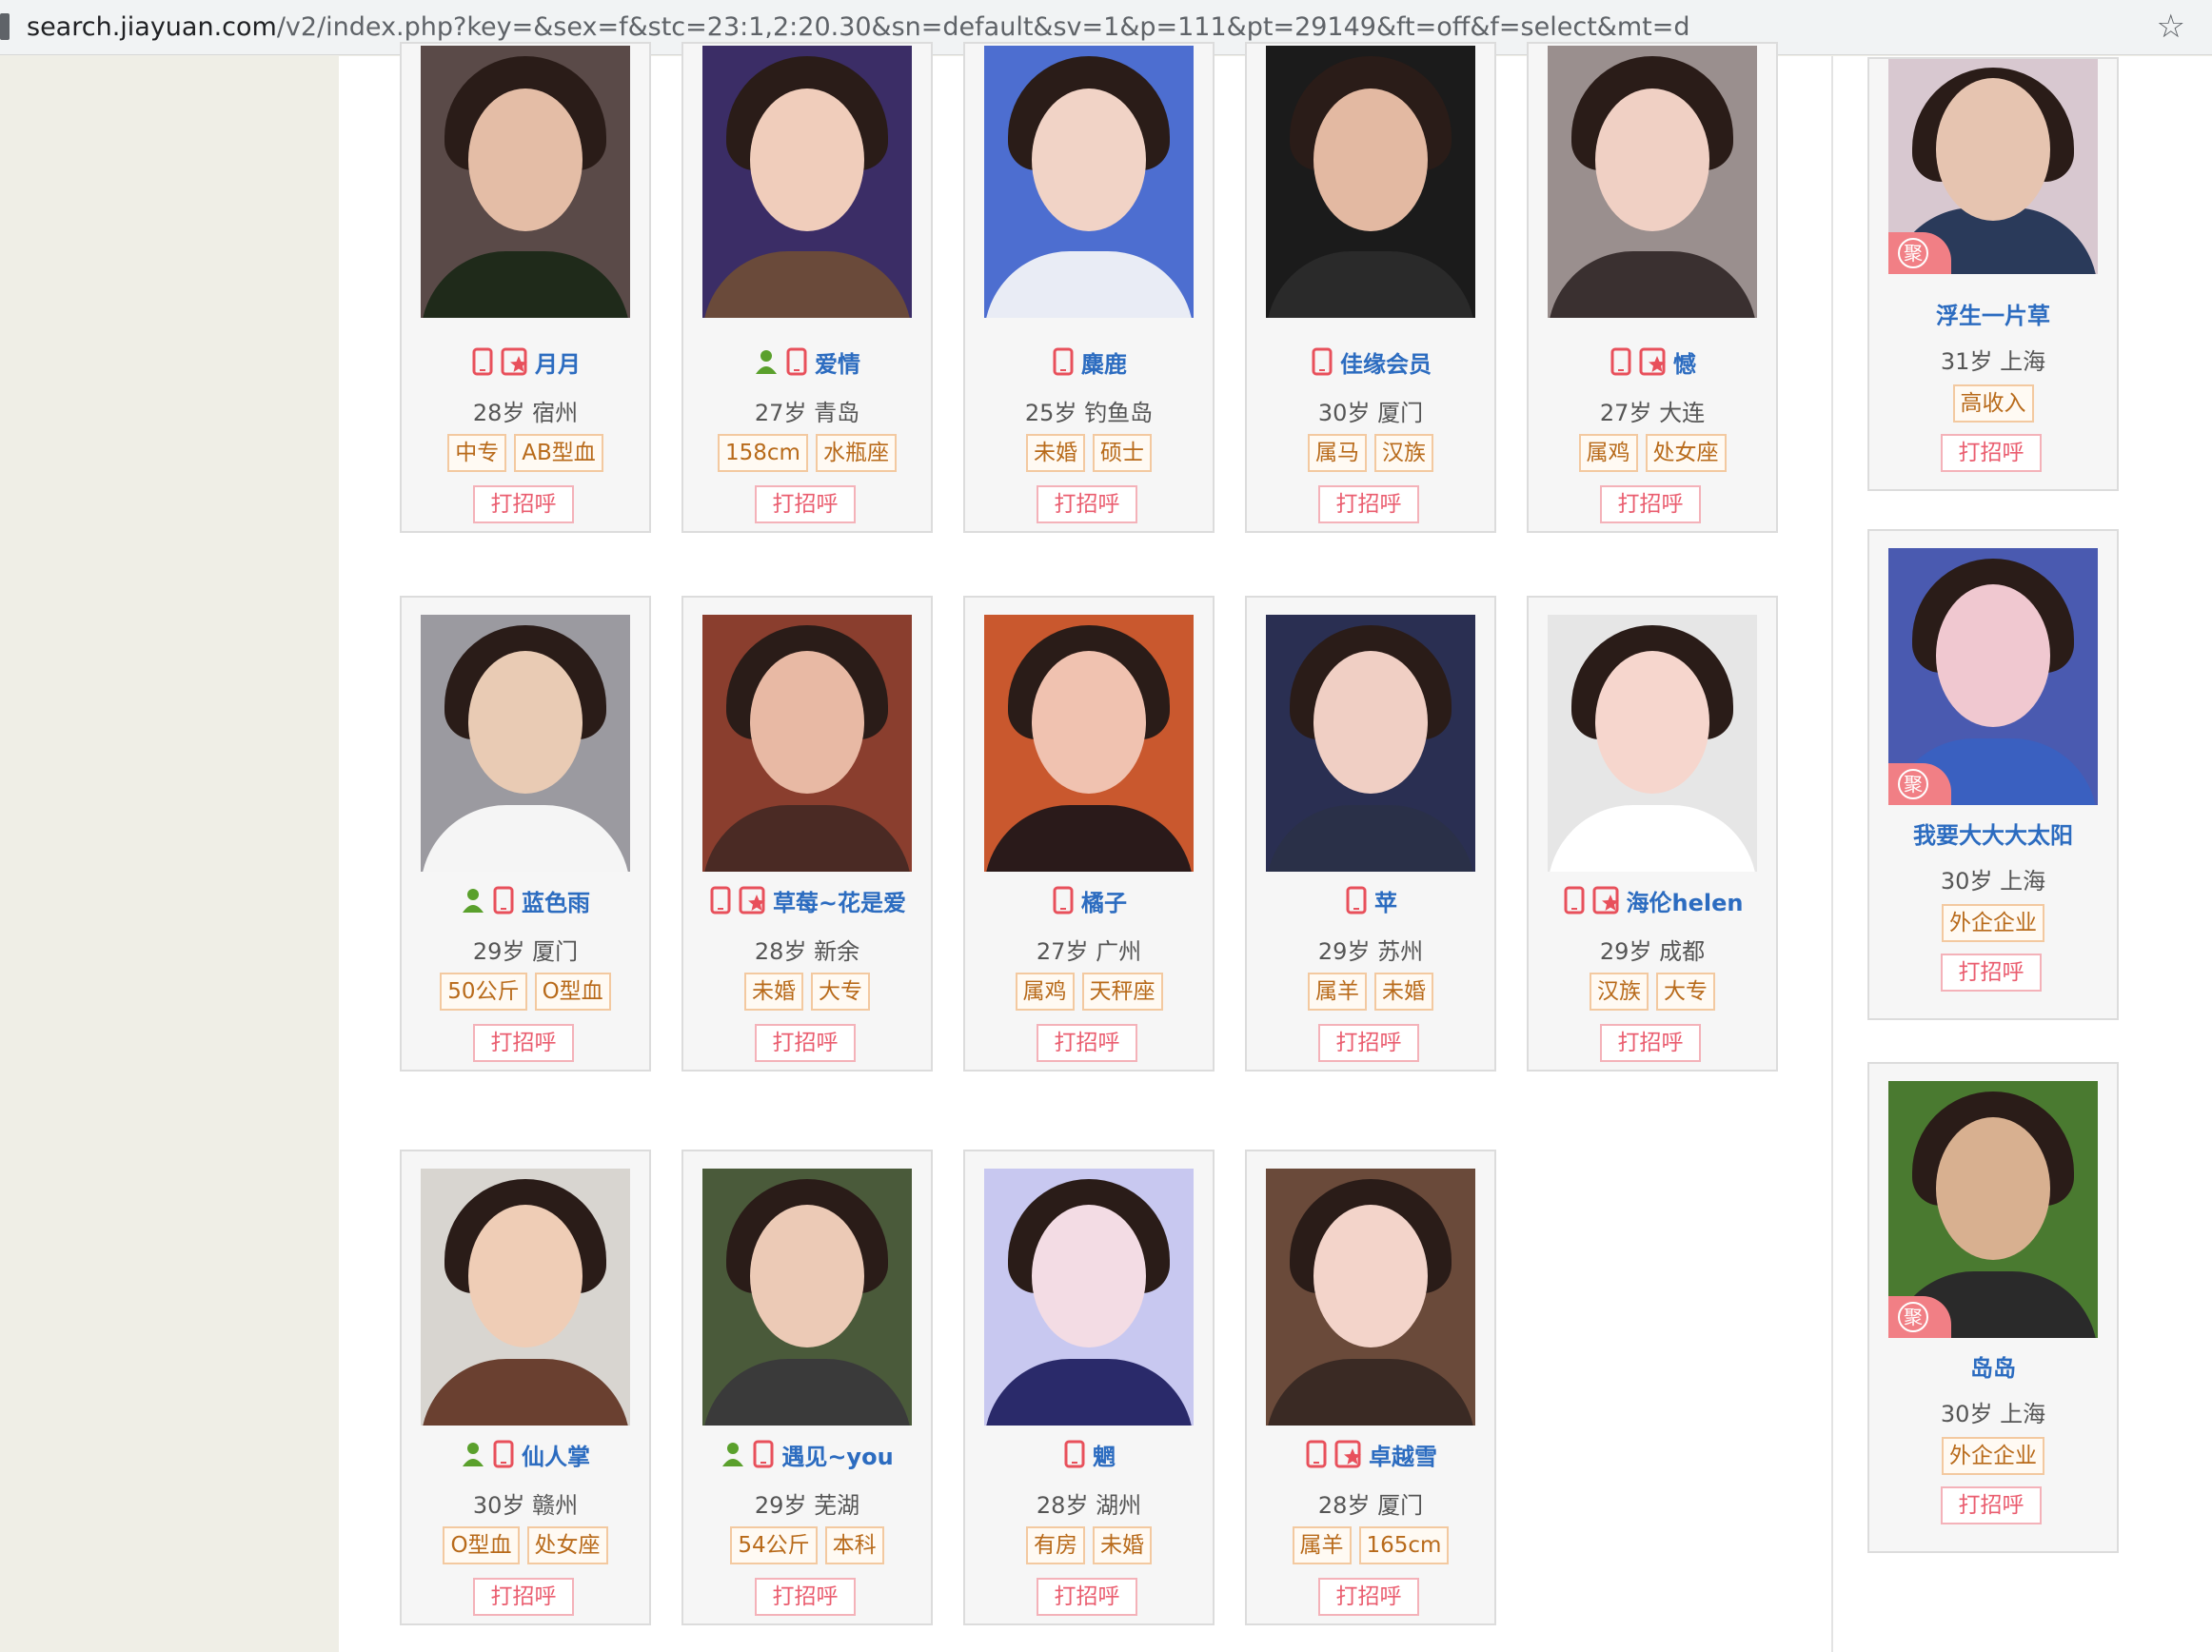 The height and width of the screenshot is (1652, 2212). What do you see at coordinates (1993, 313) in the screenshot?
I see `profile-name-link: 浮生一片草` at bounding box center [1993, 313].